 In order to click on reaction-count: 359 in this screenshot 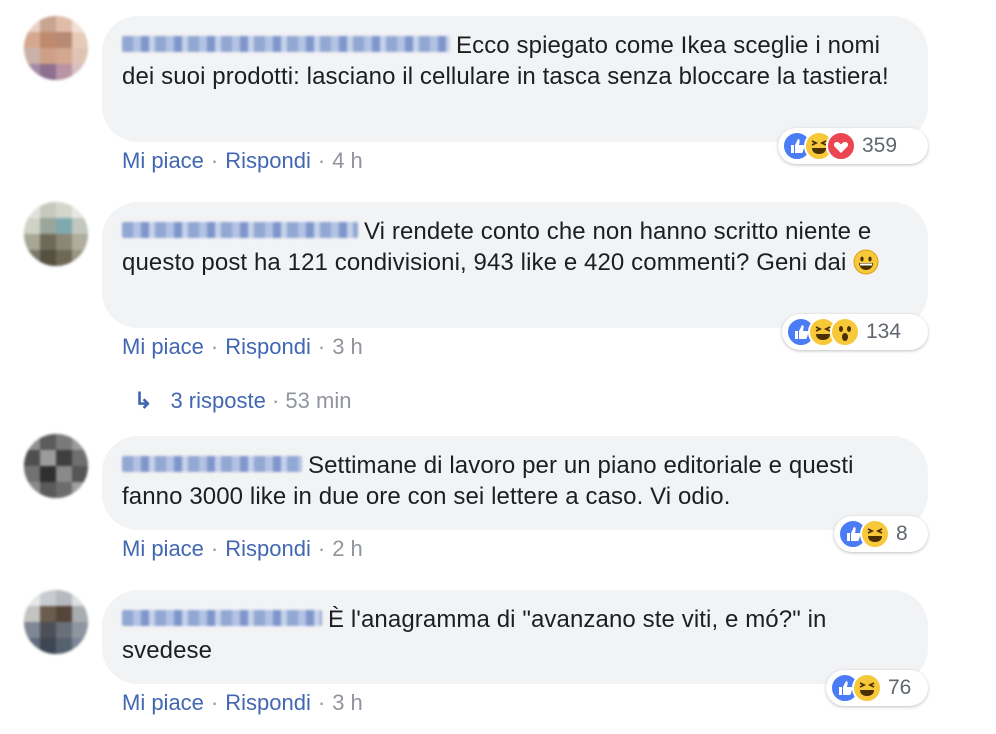, I will do `click(880, 145)`.